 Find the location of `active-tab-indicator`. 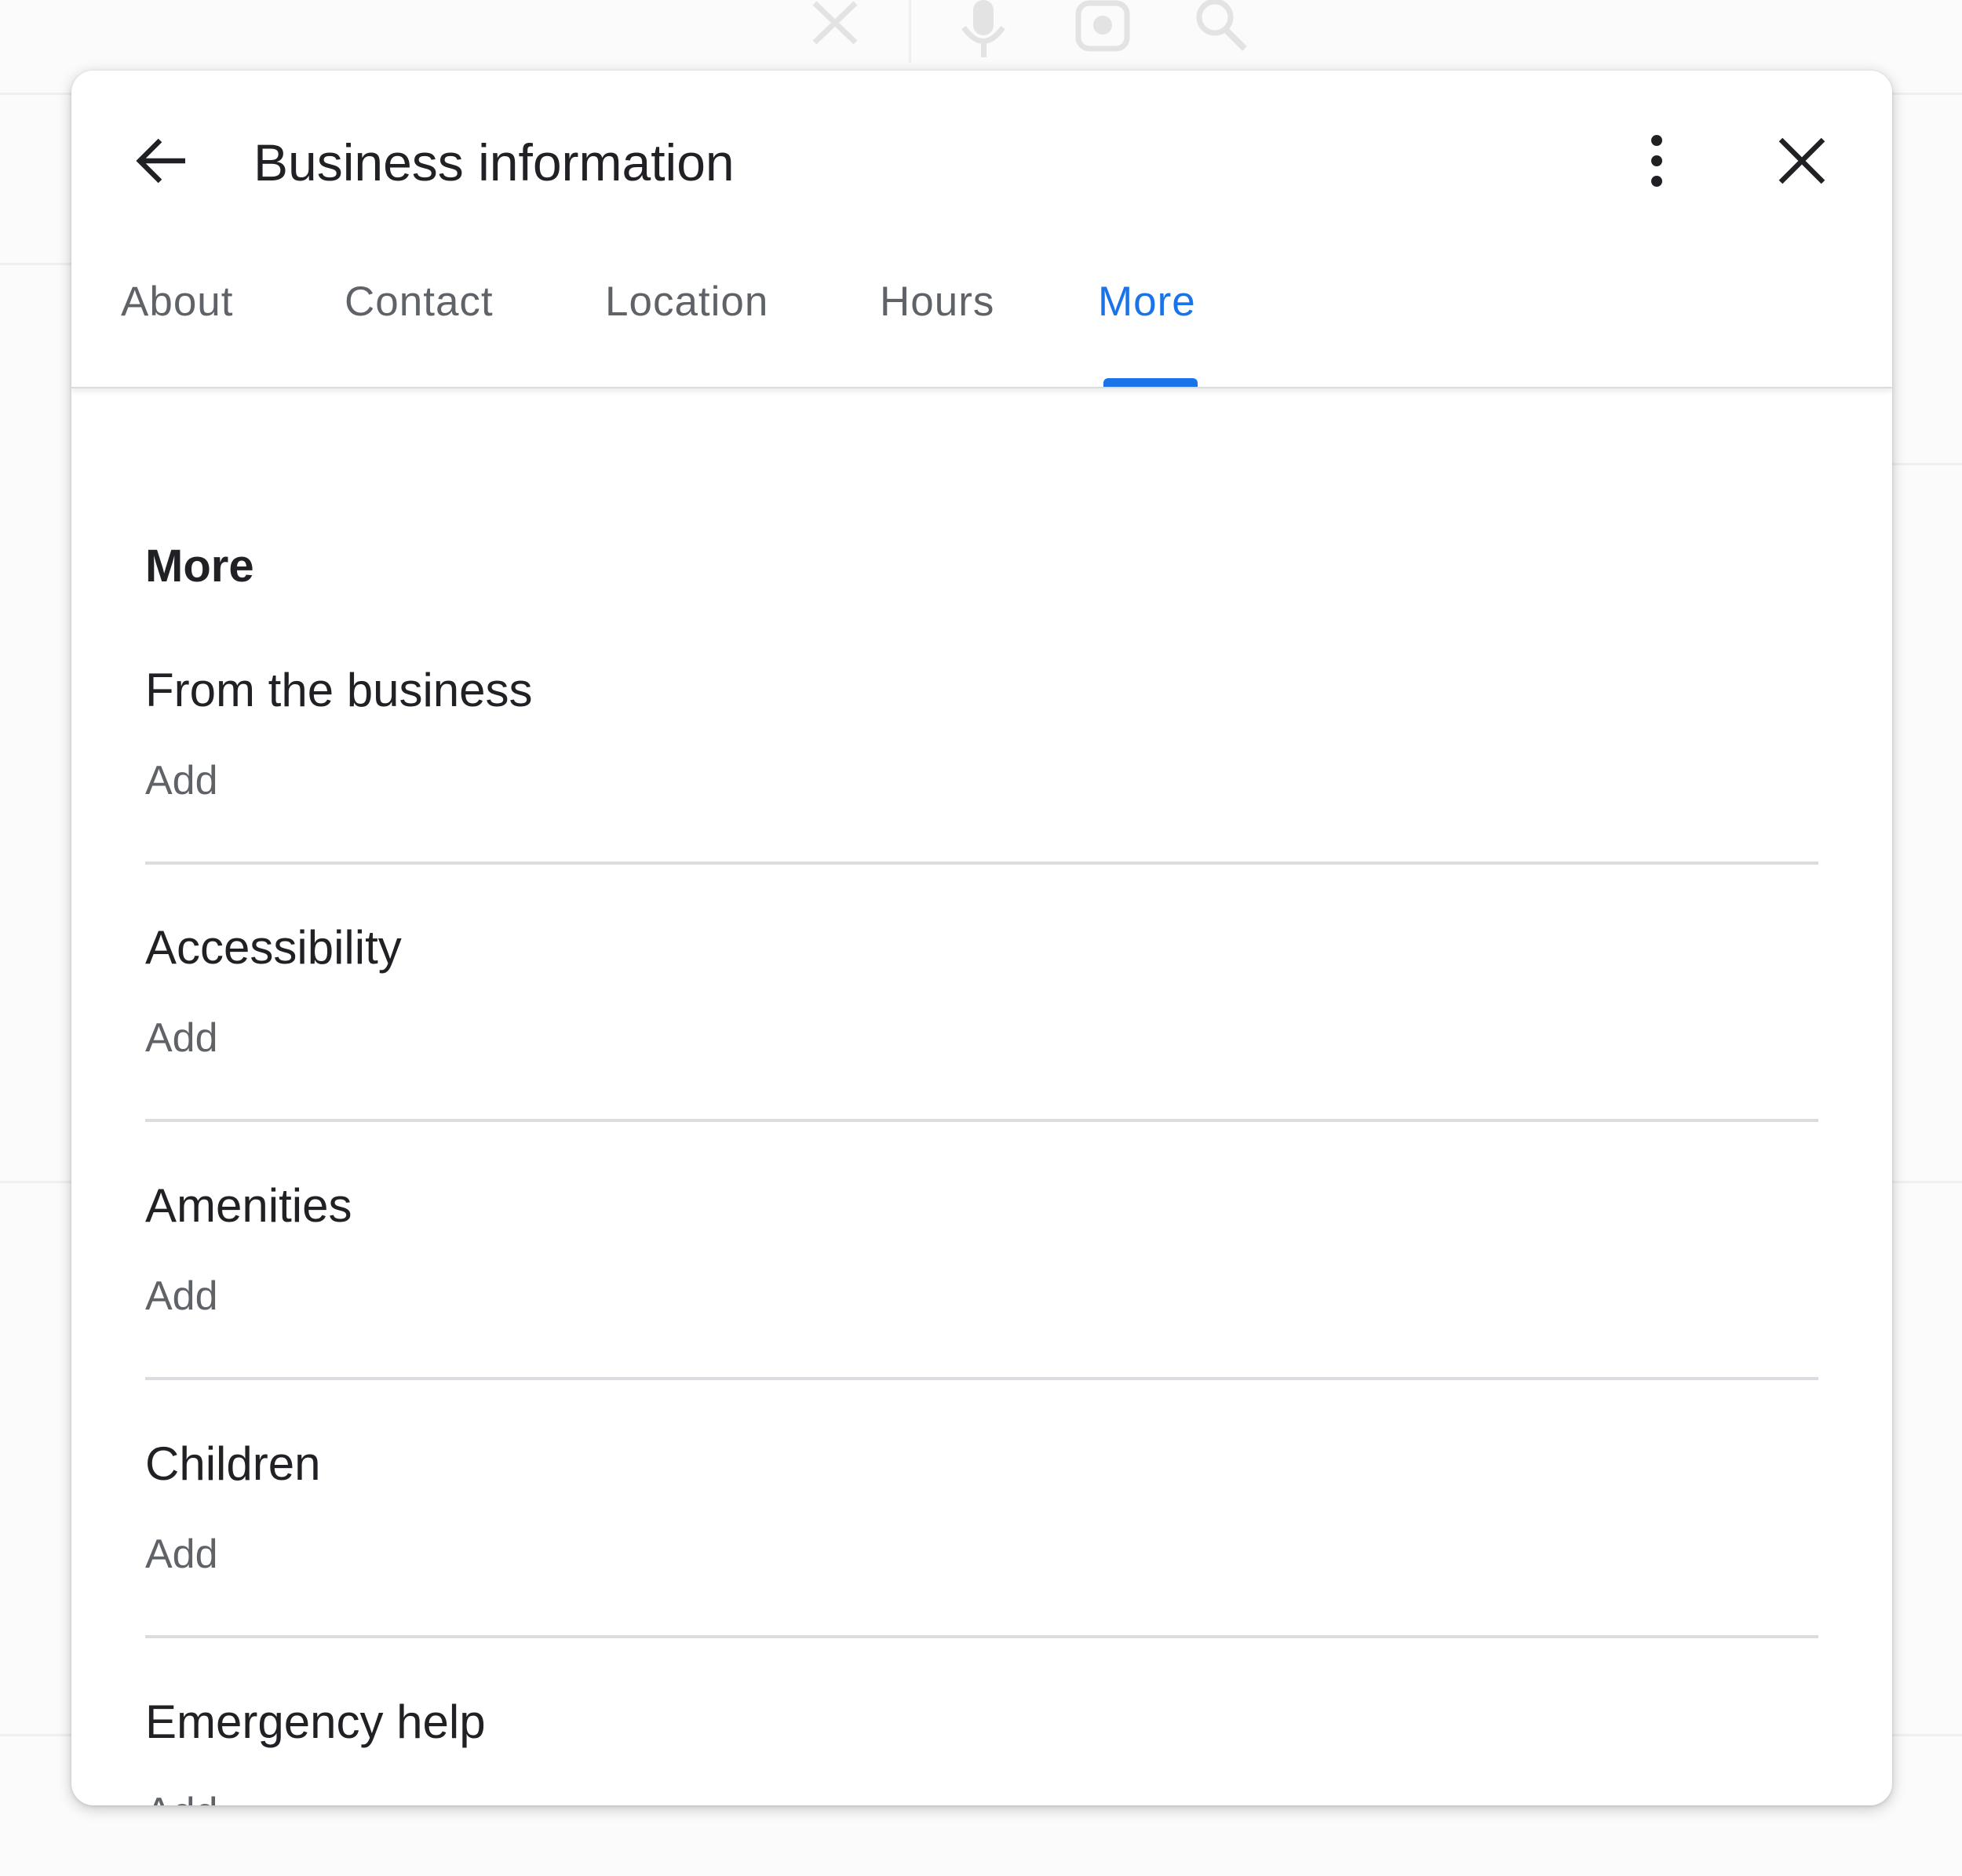

active-tab-indicator is located at coordinates (1151, 382).